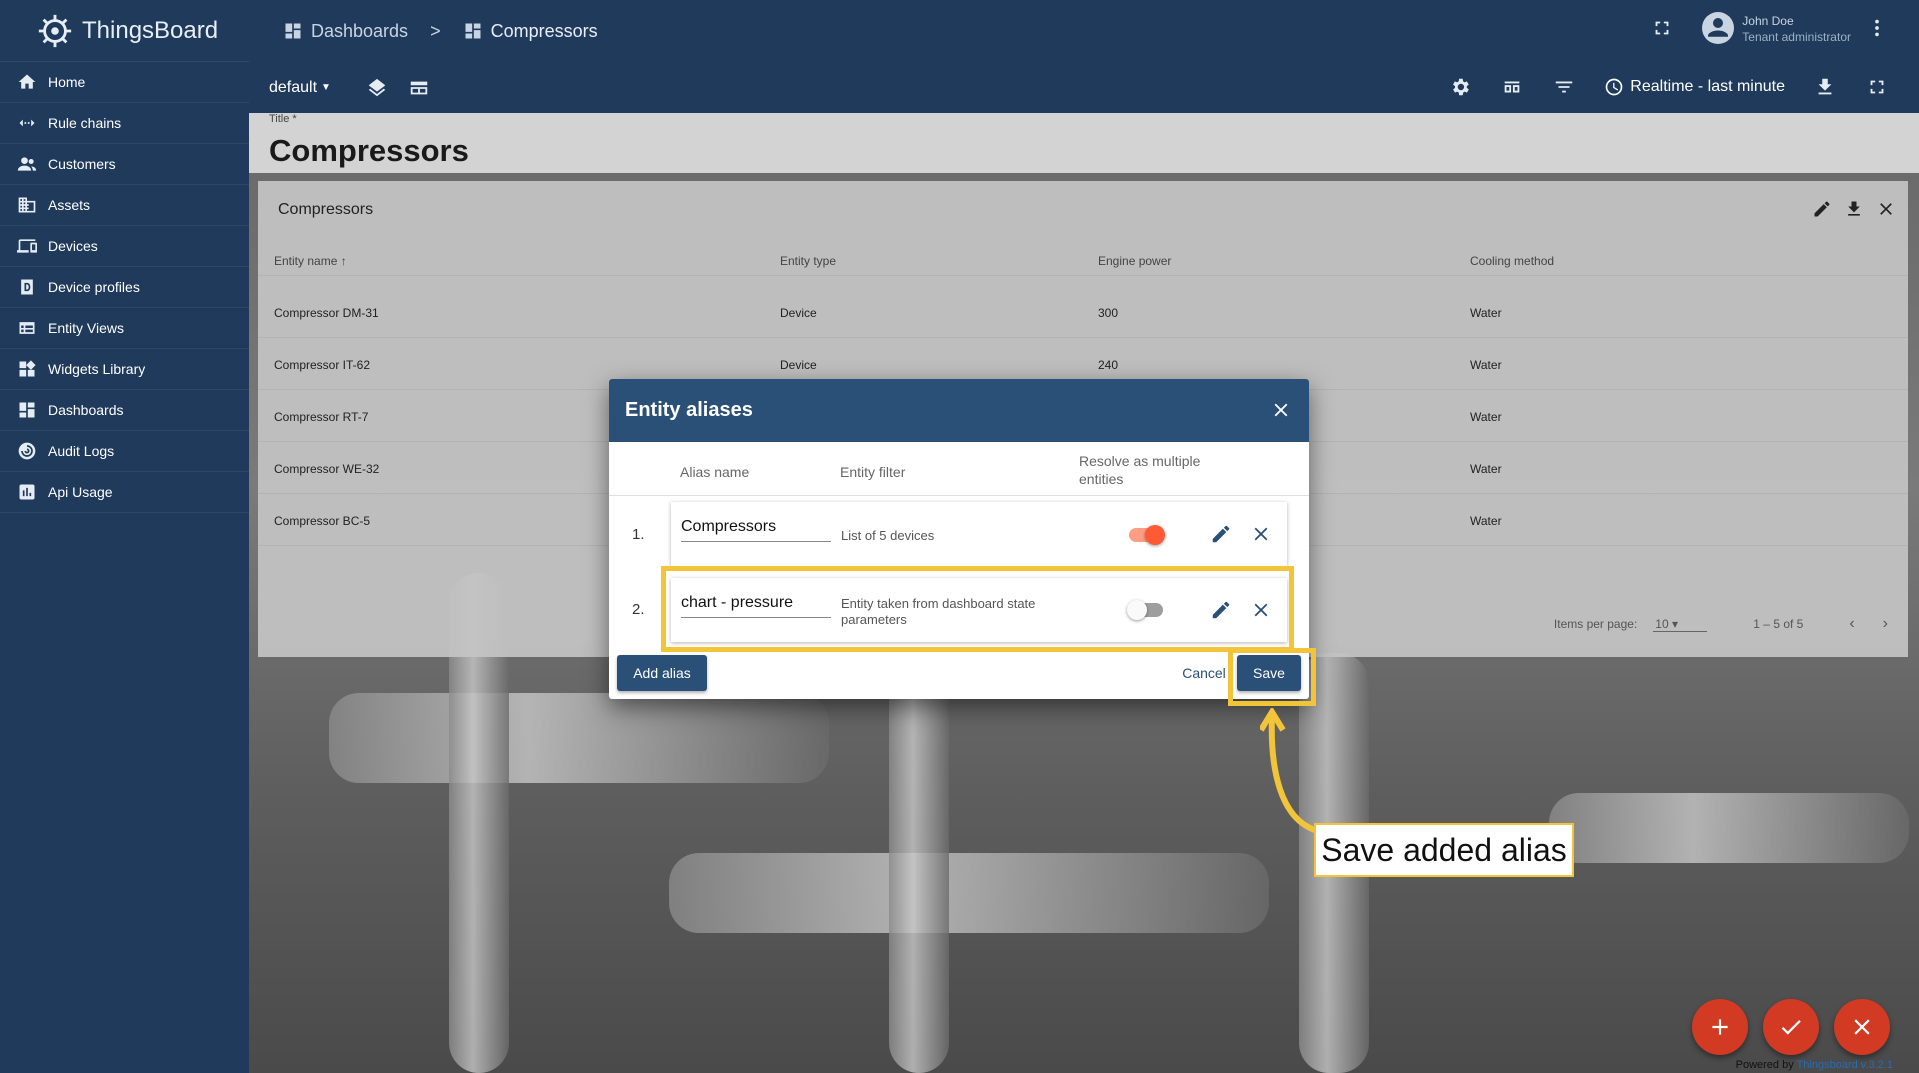  What do you see at coordinates (1721, 624) in the screenshot?
I see `paginator: Items per page: 10 ▾ 1 – 5 of 5 ‹ ›` at bounding box center [1721, 624].